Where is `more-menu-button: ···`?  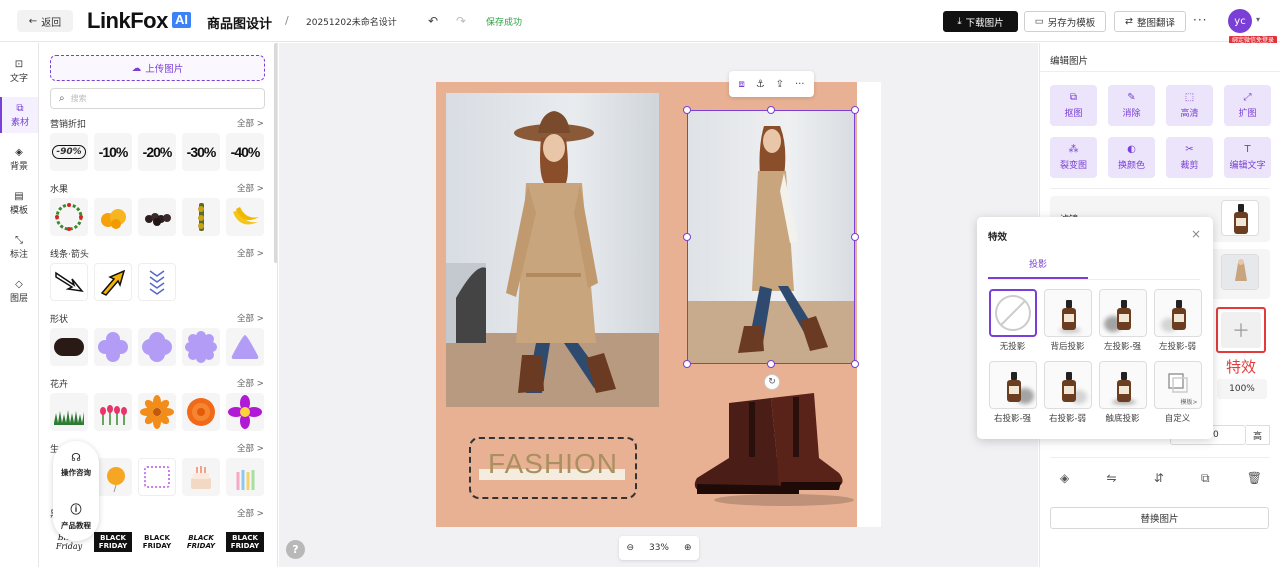 more-menu-button: ··· is located at coordinates (1200, 20).